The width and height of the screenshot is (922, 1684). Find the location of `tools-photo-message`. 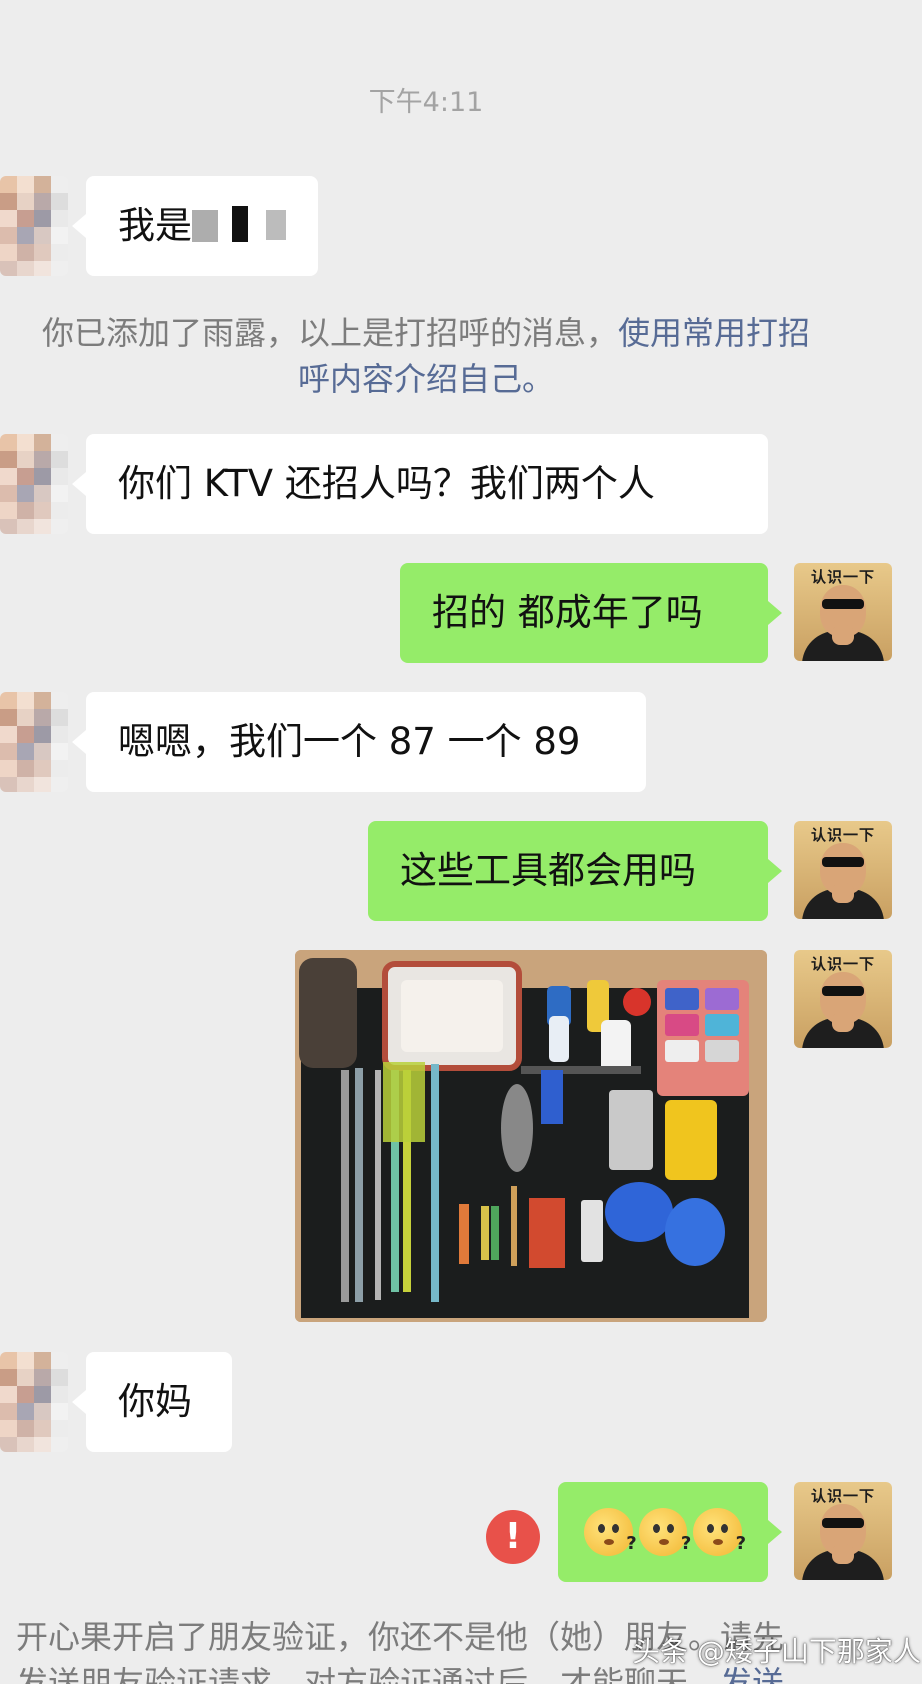

tools-photo-message is located at coordinates (531, 1136).